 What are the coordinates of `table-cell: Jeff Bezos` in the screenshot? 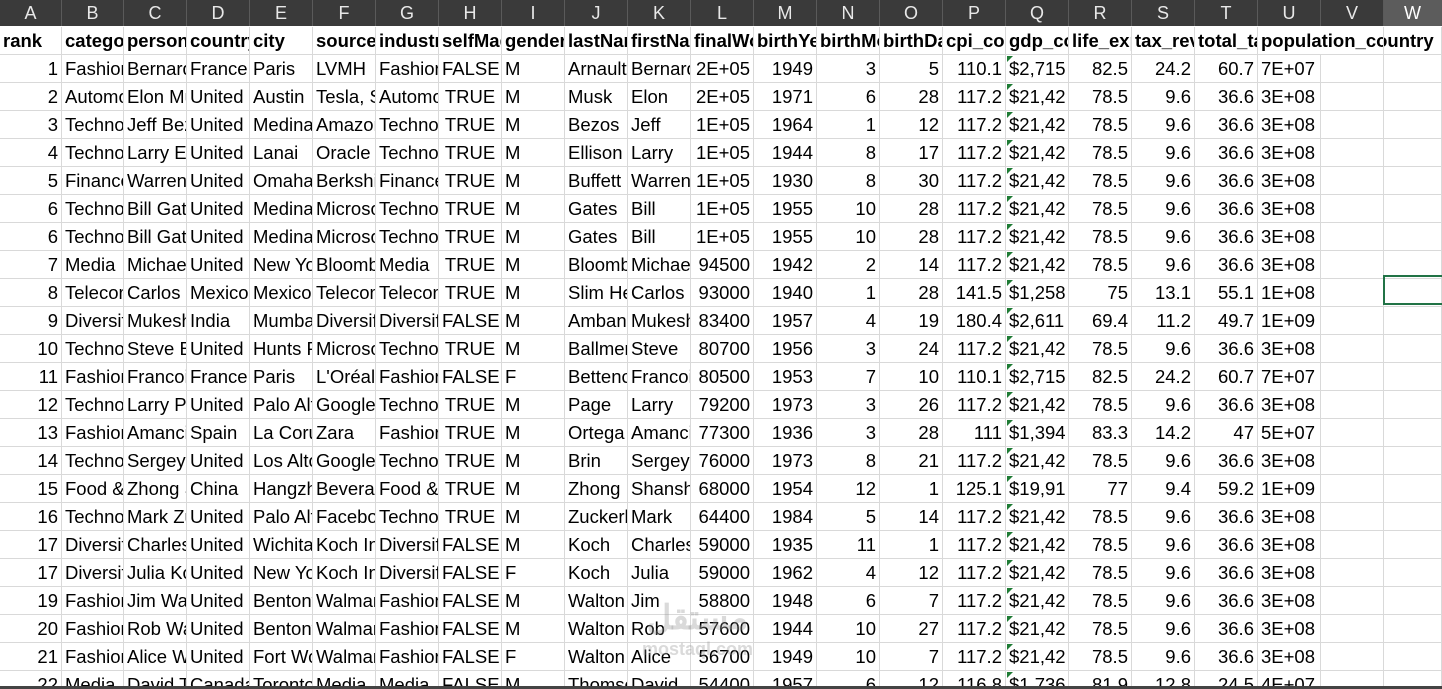 It's located at (155, 125).